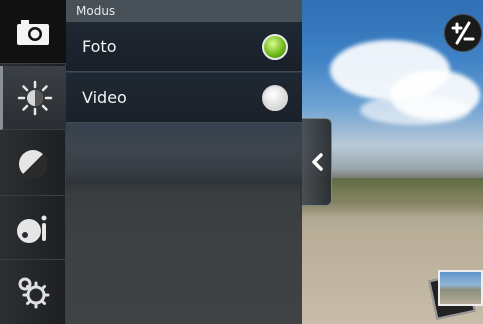 The height and width of the screenshot is (324, 483). I want to click on option-label: Foto, so click(99, 46).